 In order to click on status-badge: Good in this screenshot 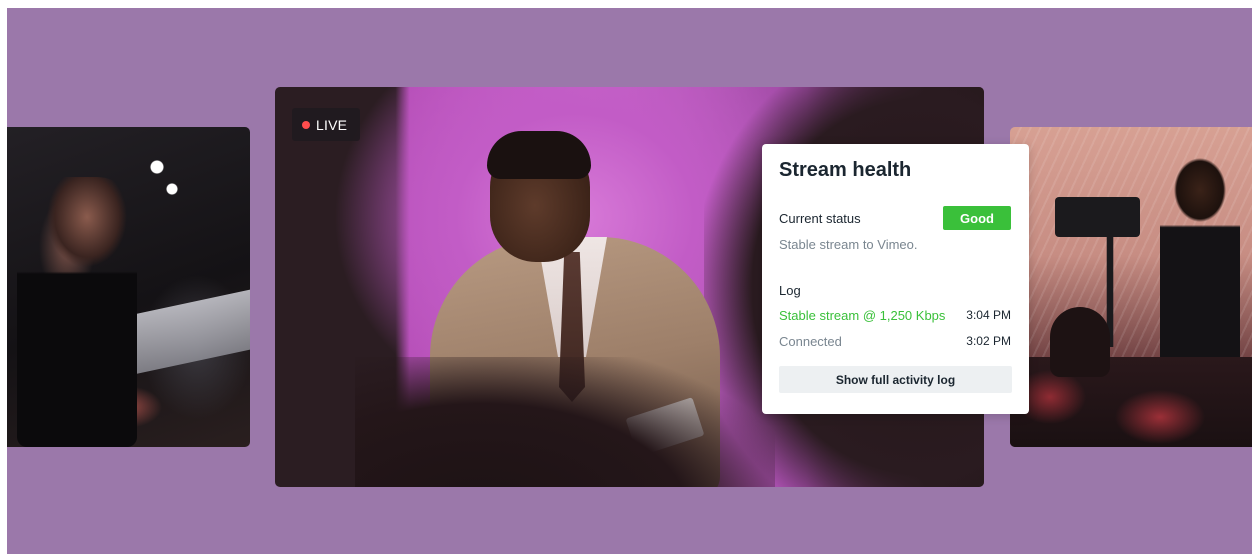, I will do `click(977, 218)`.